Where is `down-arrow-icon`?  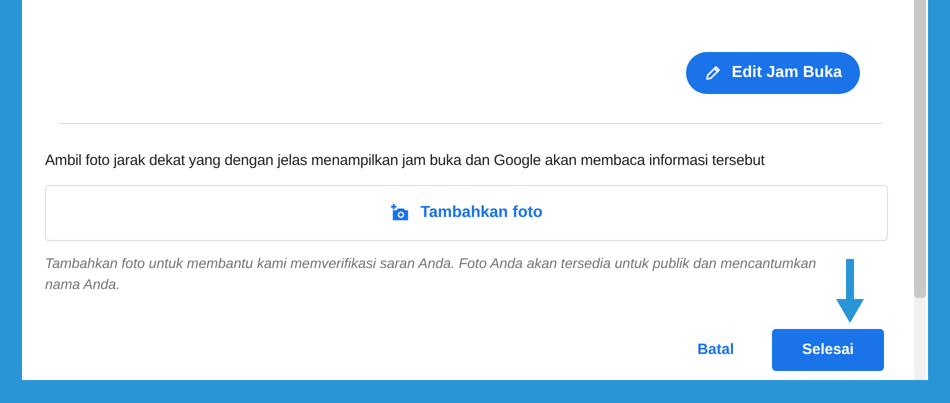 down-arrow-icon is located at coordinates (850, 291).